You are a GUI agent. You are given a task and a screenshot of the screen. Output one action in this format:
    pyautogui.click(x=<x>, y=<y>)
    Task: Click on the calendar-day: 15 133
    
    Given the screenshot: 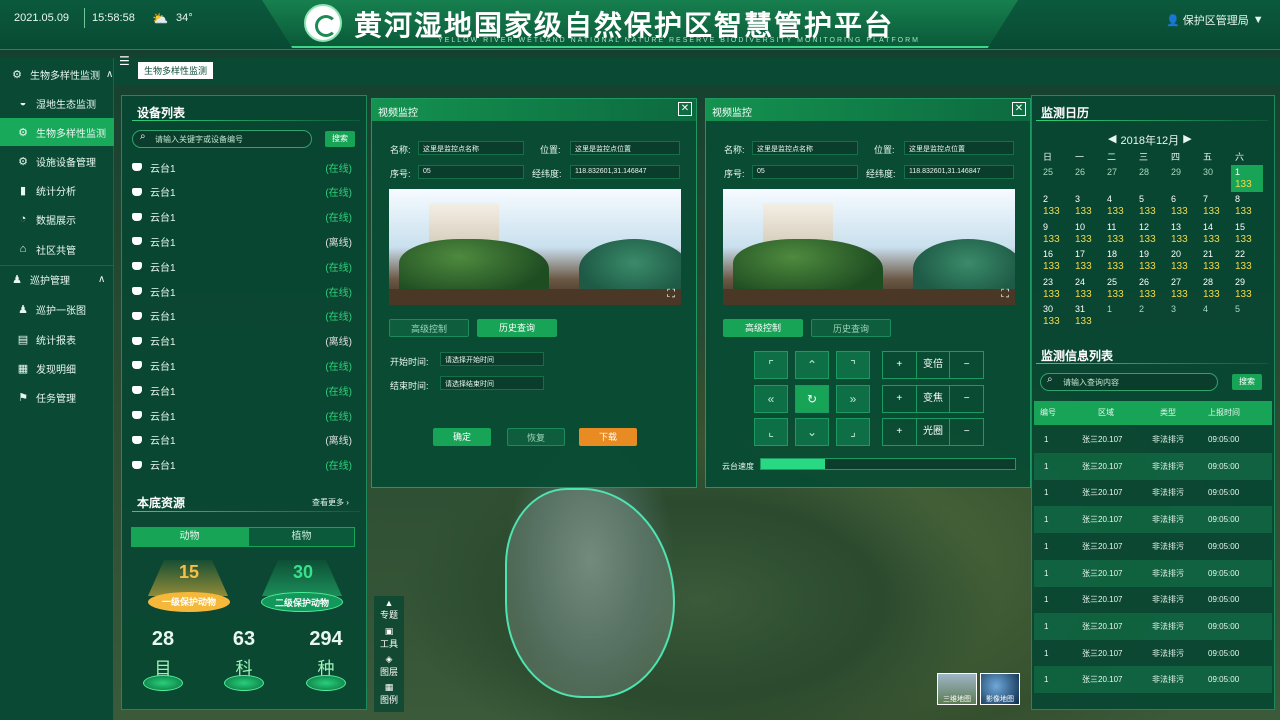 What is the action you would take?
    pyautogui.click(x=1247, y=233)
    